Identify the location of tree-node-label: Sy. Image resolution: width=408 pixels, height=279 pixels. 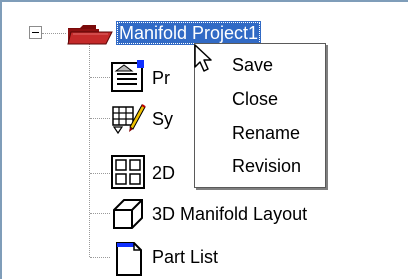
(163, 119).